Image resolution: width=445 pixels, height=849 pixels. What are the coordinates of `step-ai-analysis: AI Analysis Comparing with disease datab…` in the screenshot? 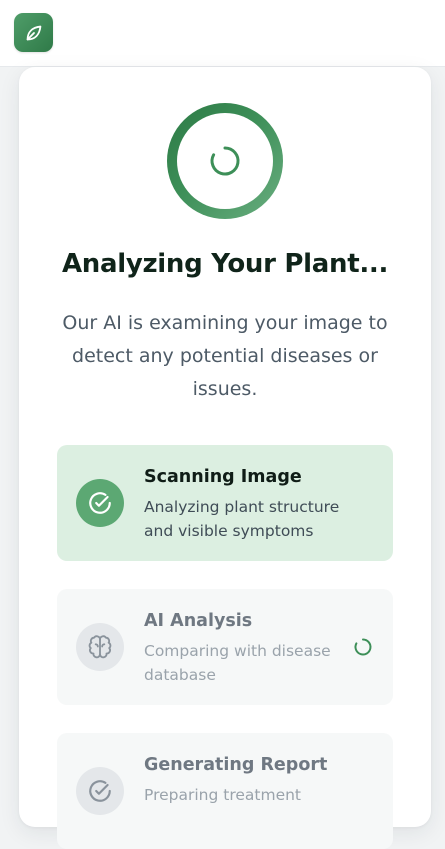 It's located at (225, 647).